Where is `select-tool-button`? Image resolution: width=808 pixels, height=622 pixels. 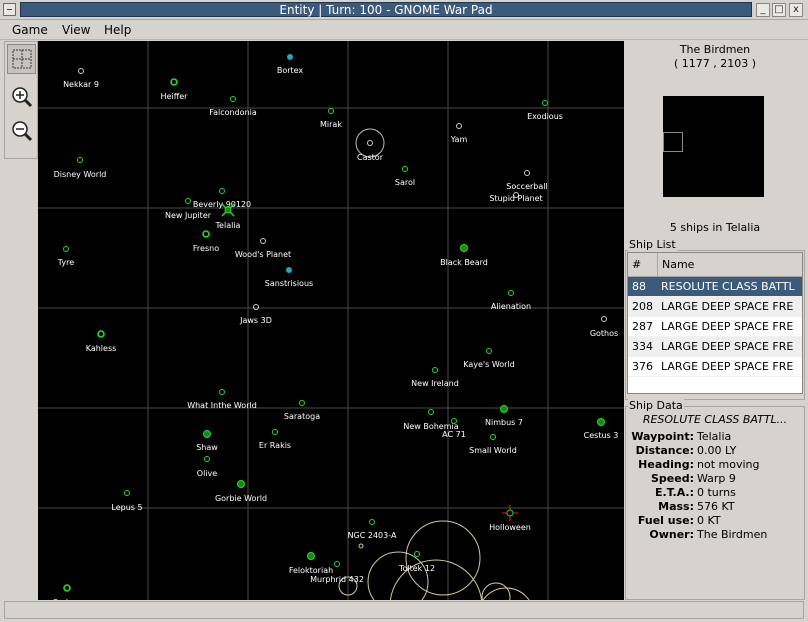
select-tool-button is located at coordinates (21, 59).